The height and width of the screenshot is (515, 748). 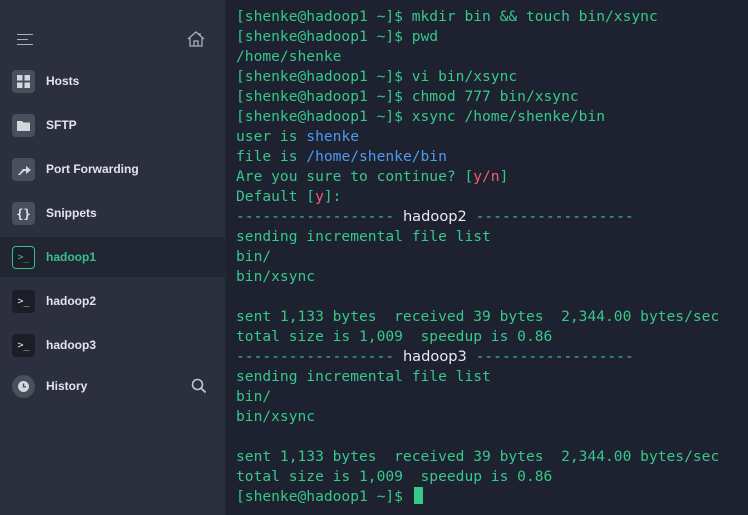 I want to click on terminal-prompt-line: [shenke@hadoop1 ~]$, so click(x=492, y=497).